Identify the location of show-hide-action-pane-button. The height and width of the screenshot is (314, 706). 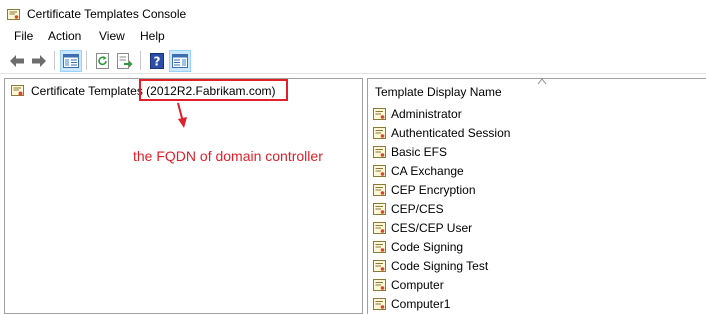
(180, 61).